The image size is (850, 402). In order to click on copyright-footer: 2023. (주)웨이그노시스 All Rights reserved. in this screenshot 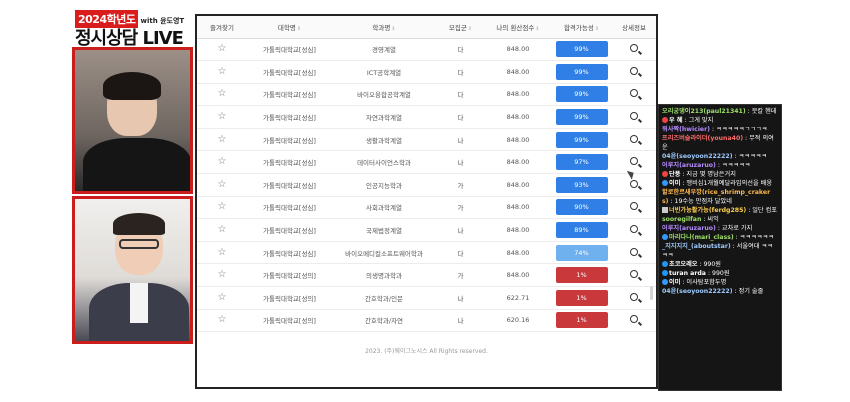, I will do `click(426, 351)`.